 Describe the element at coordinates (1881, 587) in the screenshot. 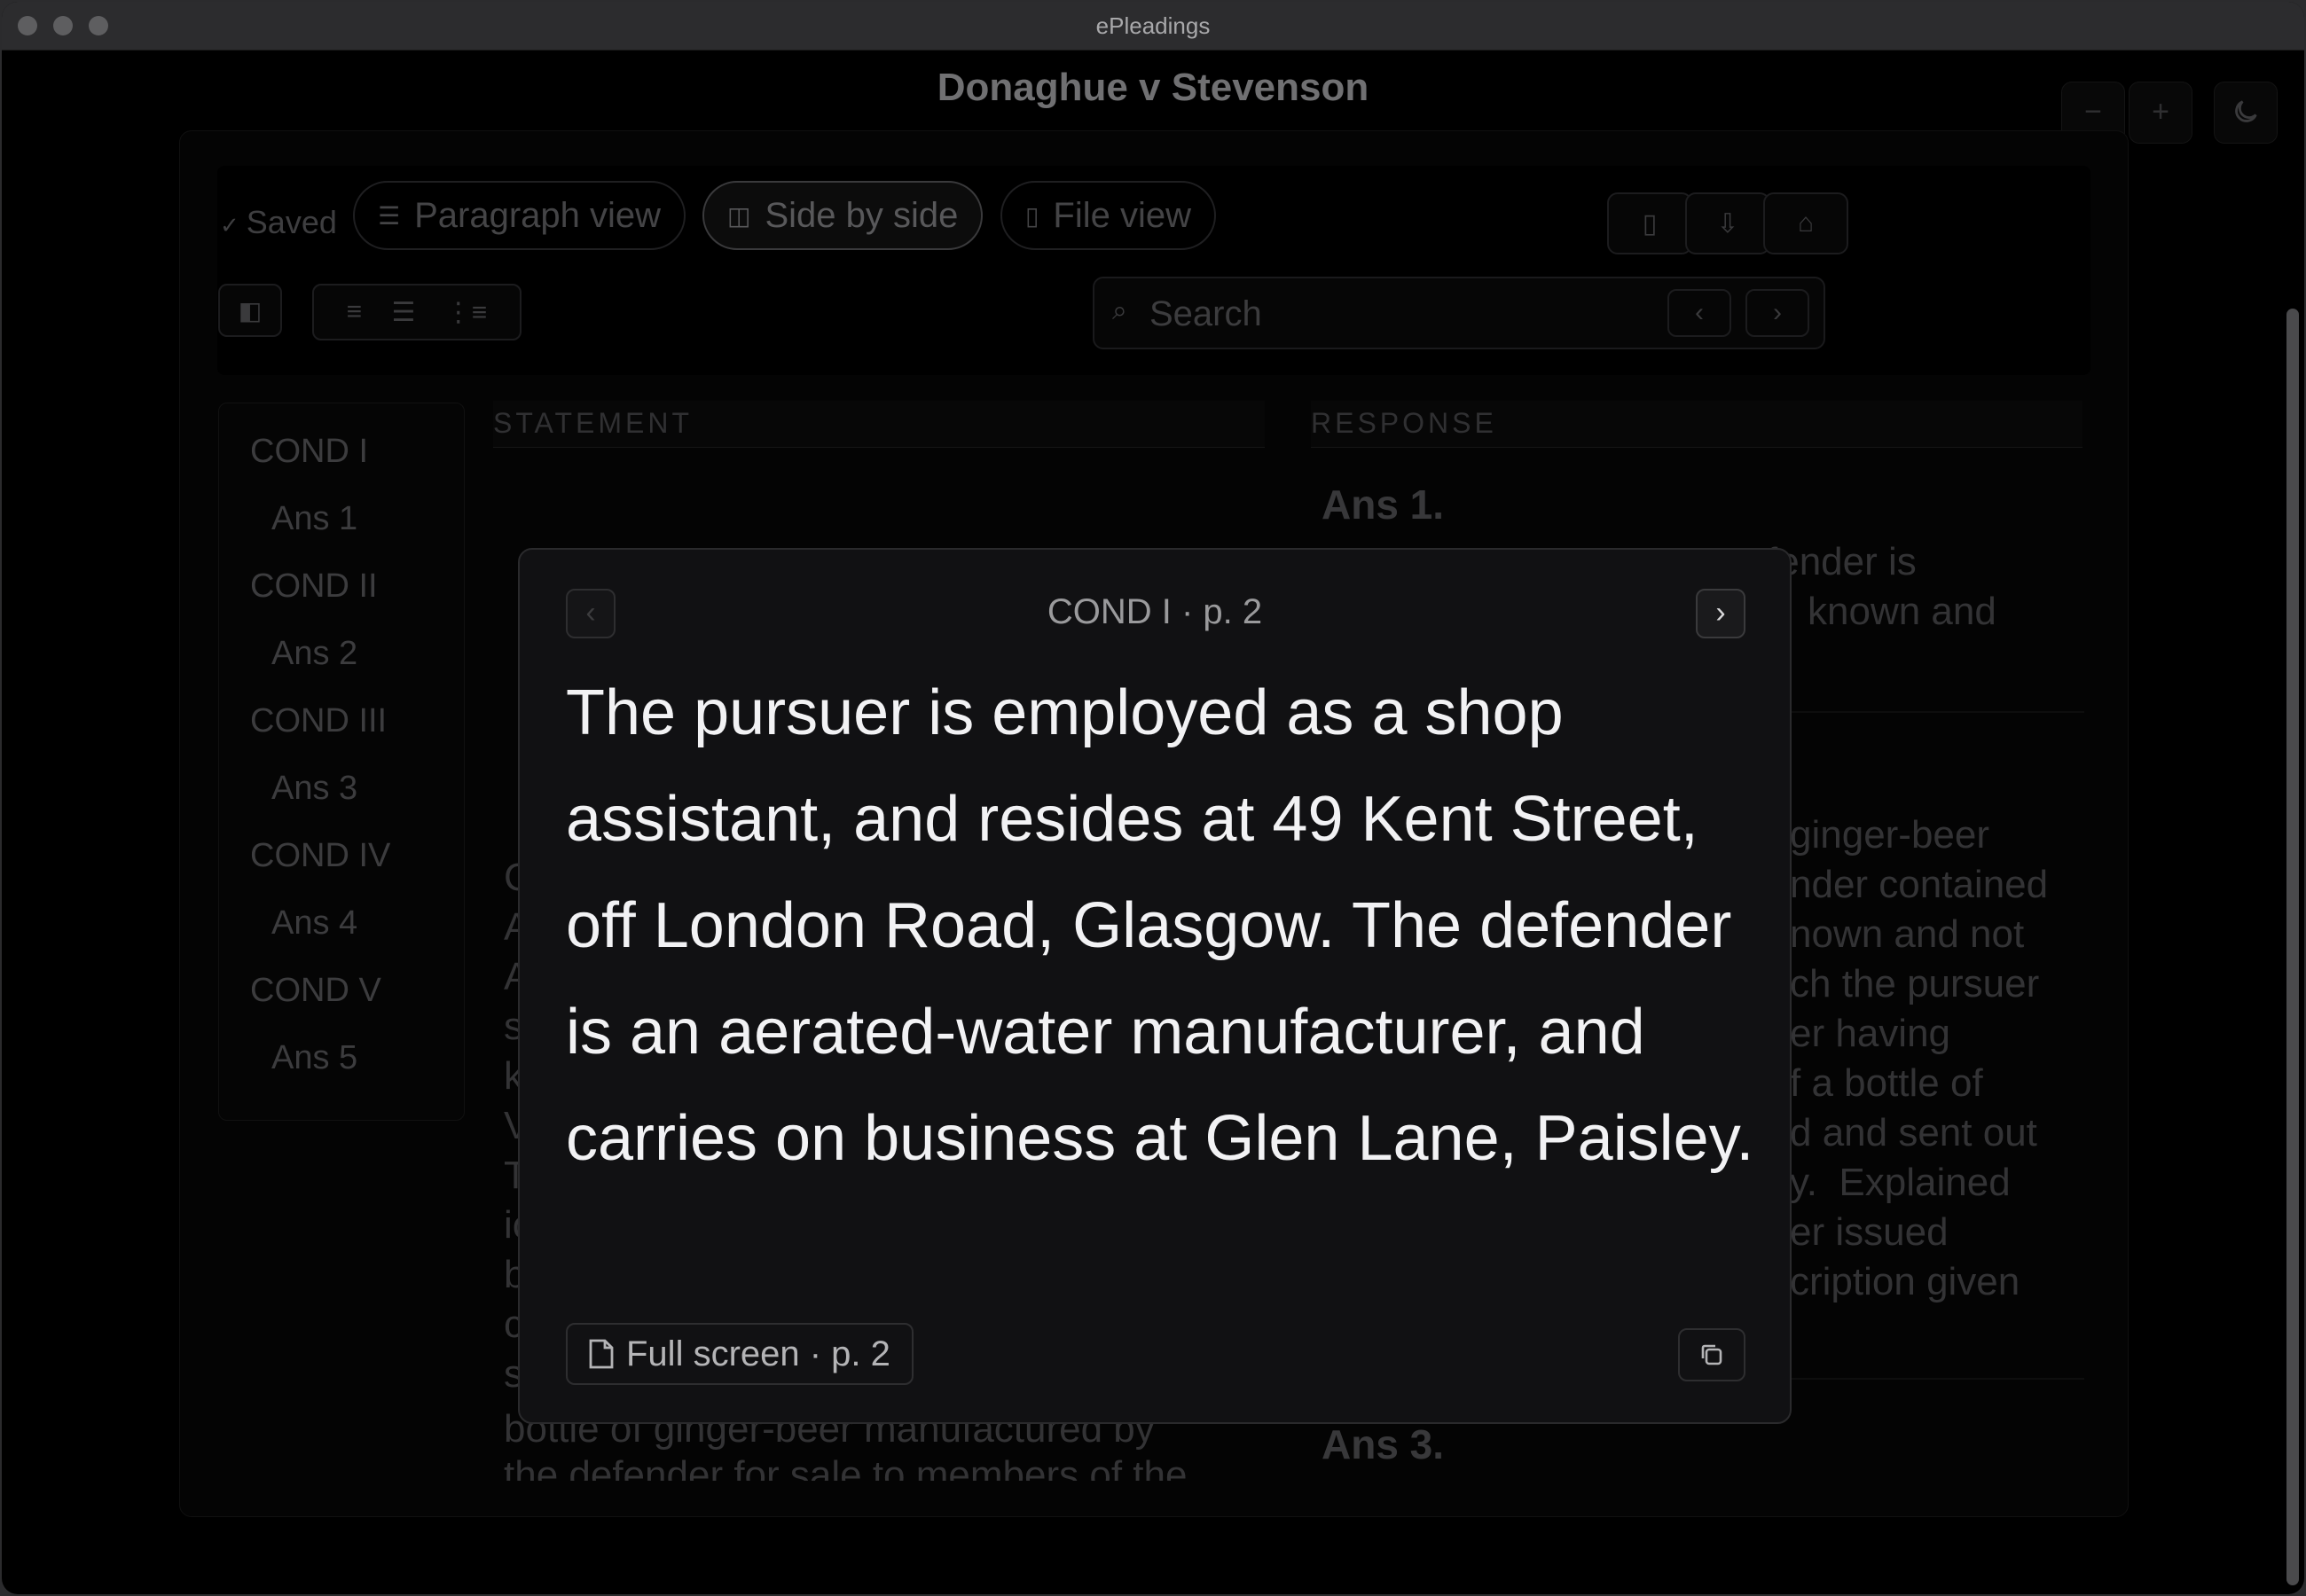

I see `ans-1-text: fender is known and` at that location.